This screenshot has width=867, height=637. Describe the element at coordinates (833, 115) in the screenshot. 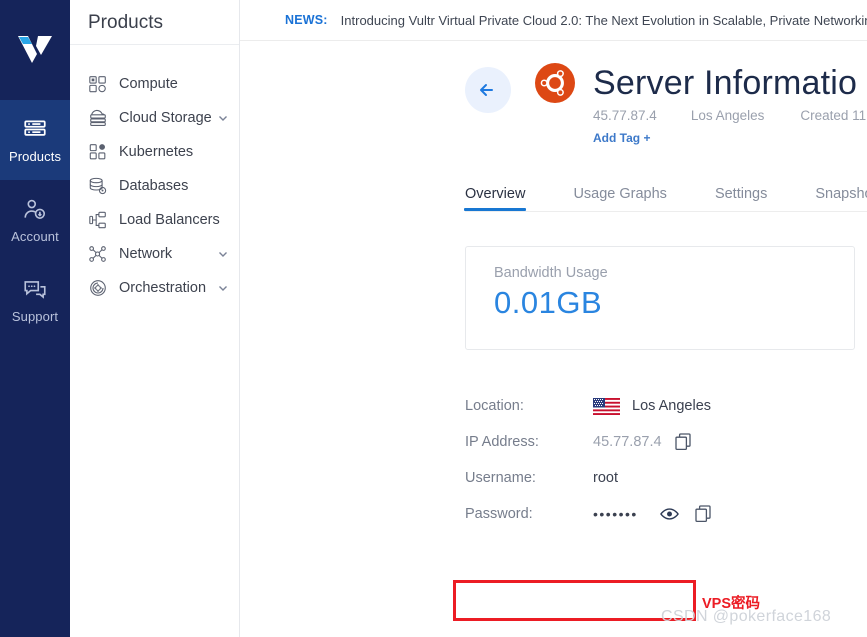

I see `meta-created: Created 11 hou` at that location.